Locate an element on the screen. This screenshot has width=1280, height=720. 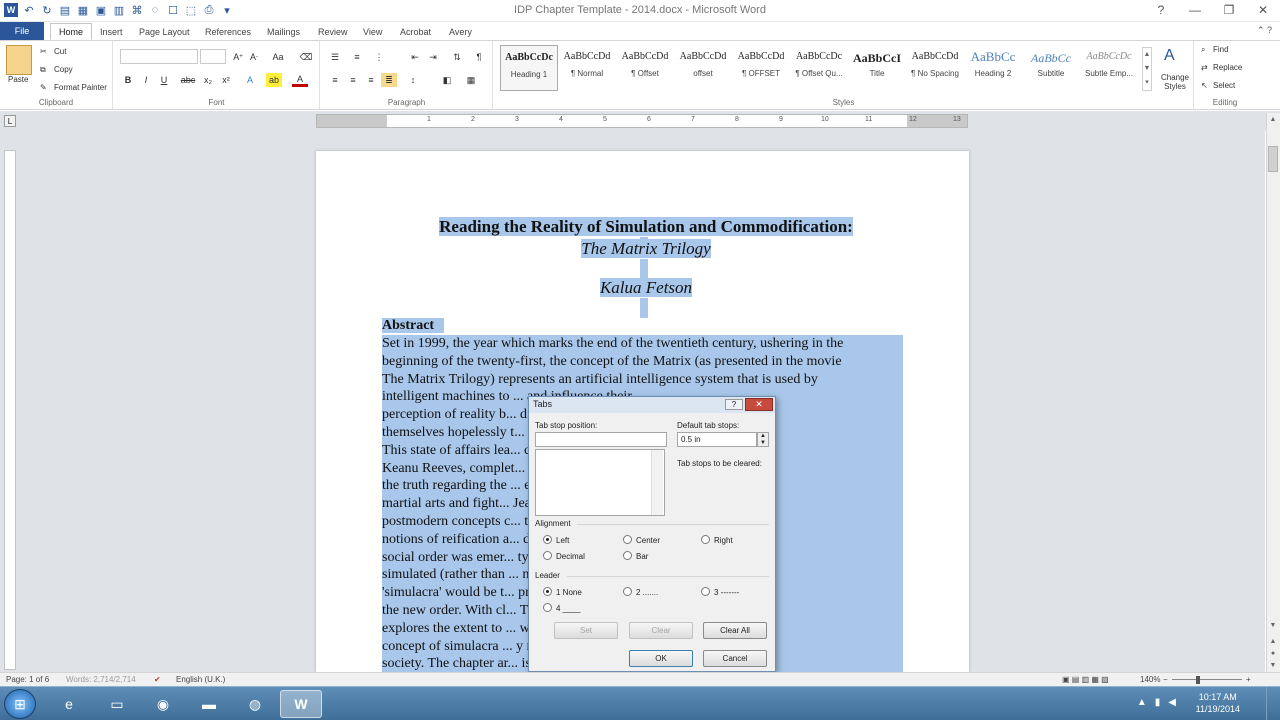
zoom-slider is located at coordinates (1207, 679).